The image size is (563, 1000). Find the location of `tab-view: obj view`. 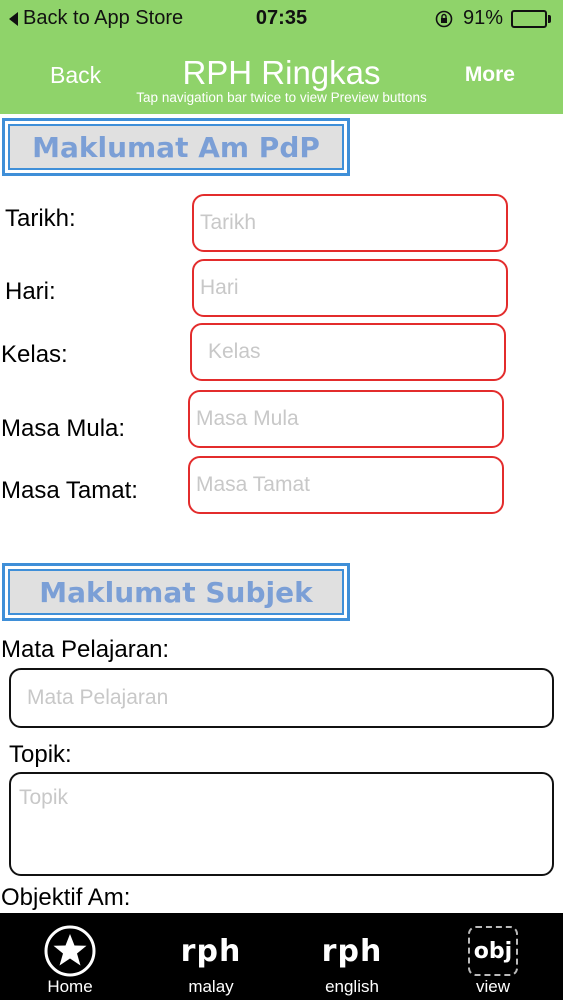

tab-view: obj view is located at coordinates (493, 956).